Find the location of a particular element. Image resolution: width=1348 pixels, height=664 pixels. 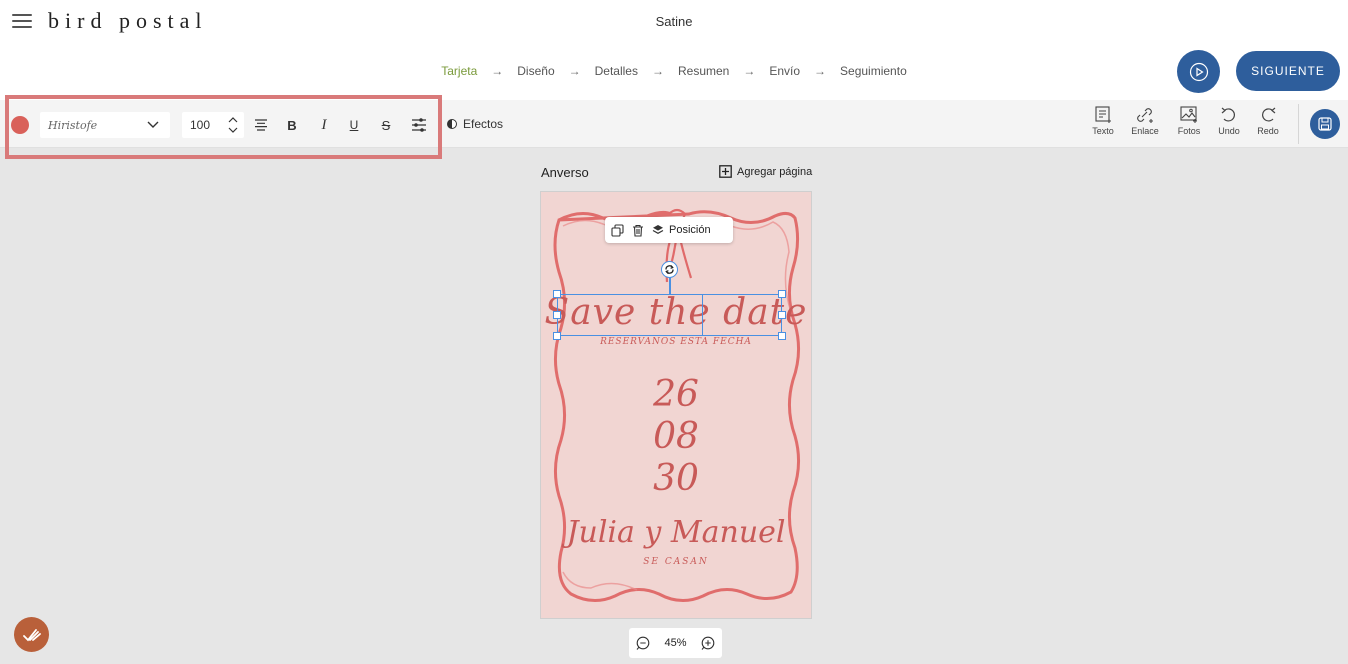

preview-play-button is located at coordinates (1198, 71).